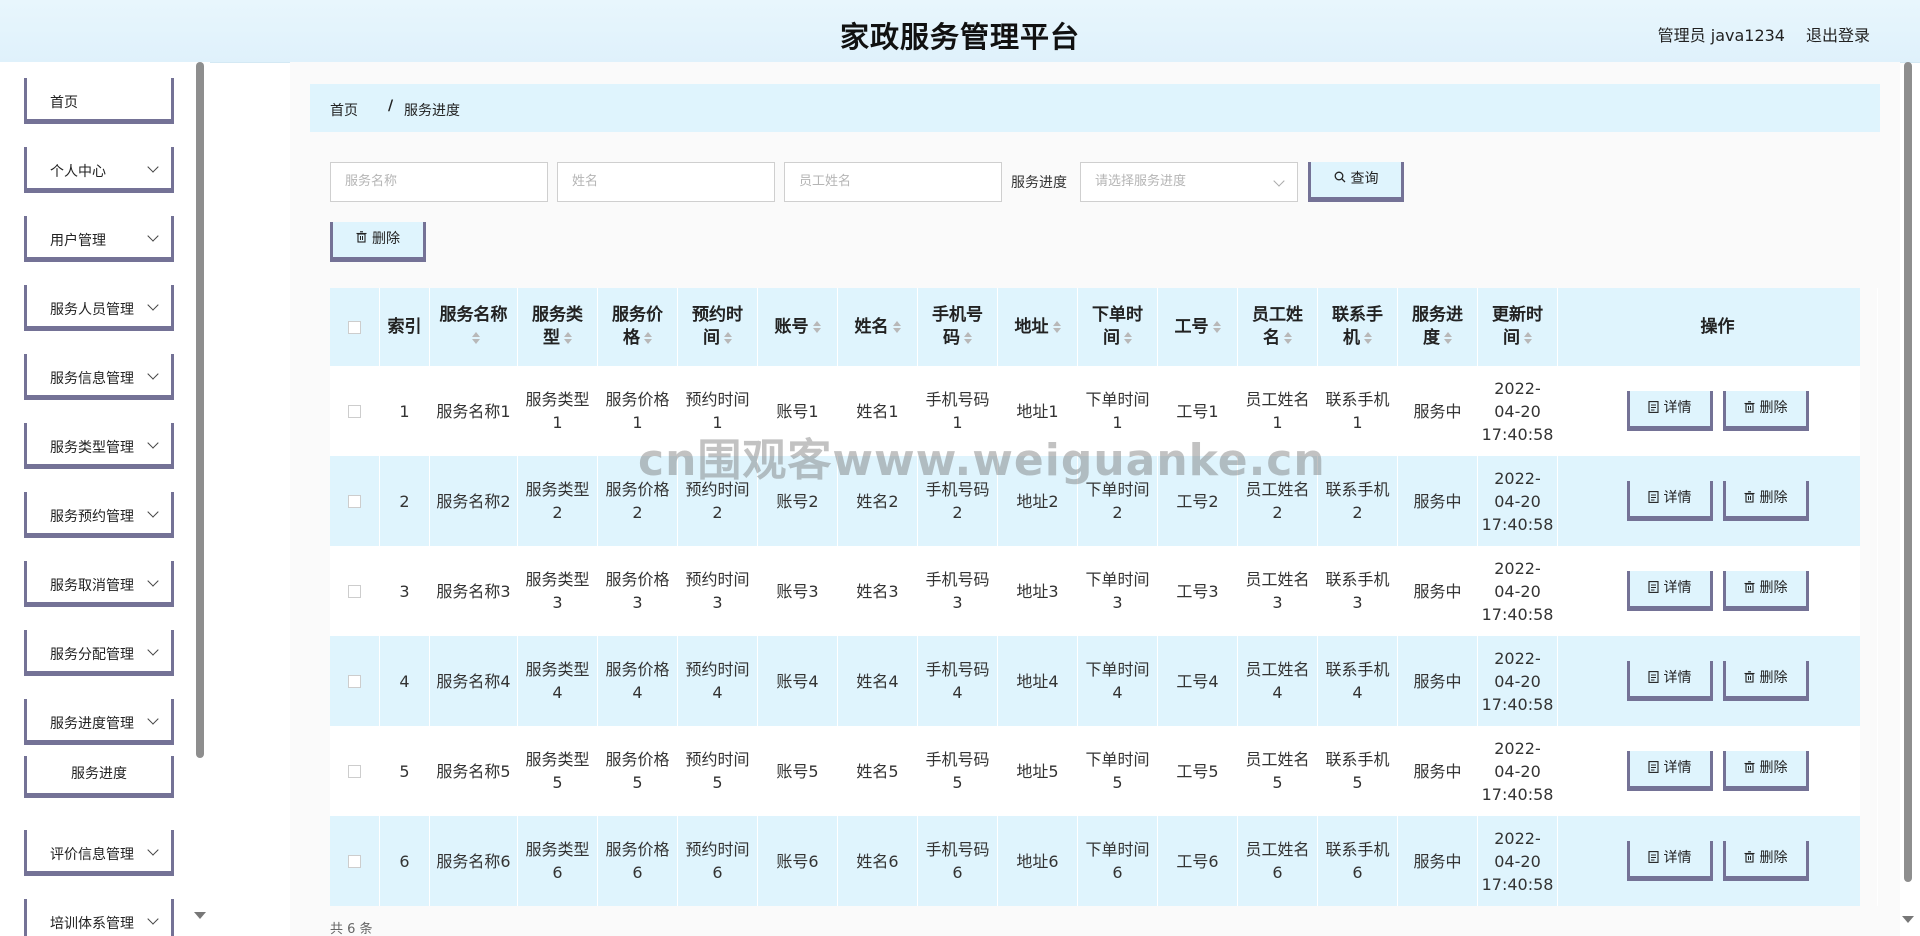 The height and width of the screenshot is (936, 1920). Describe the element at coordinates (717, 501) in the screenshot. I see `table-cell: 预约时间2` at that location.